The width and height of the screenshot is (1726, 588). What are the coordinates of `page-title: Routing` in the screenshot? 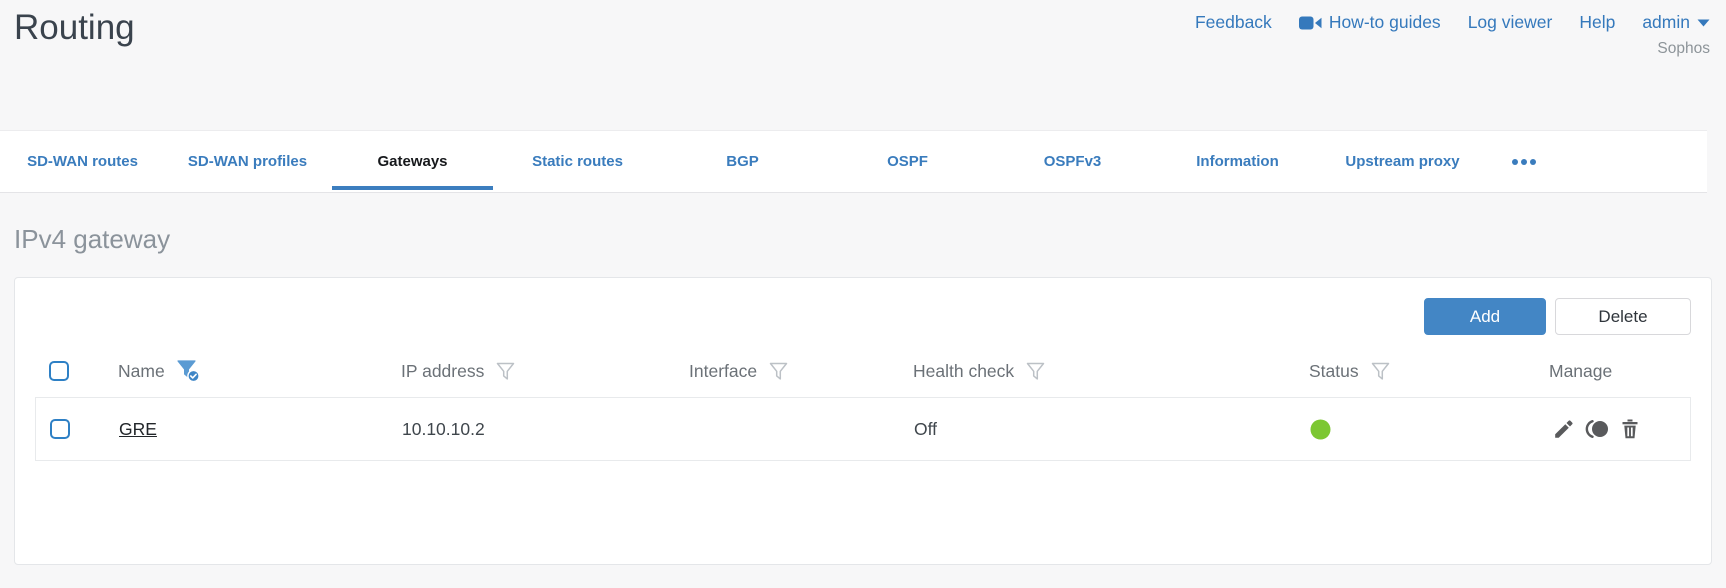 It's located at (74, 27).